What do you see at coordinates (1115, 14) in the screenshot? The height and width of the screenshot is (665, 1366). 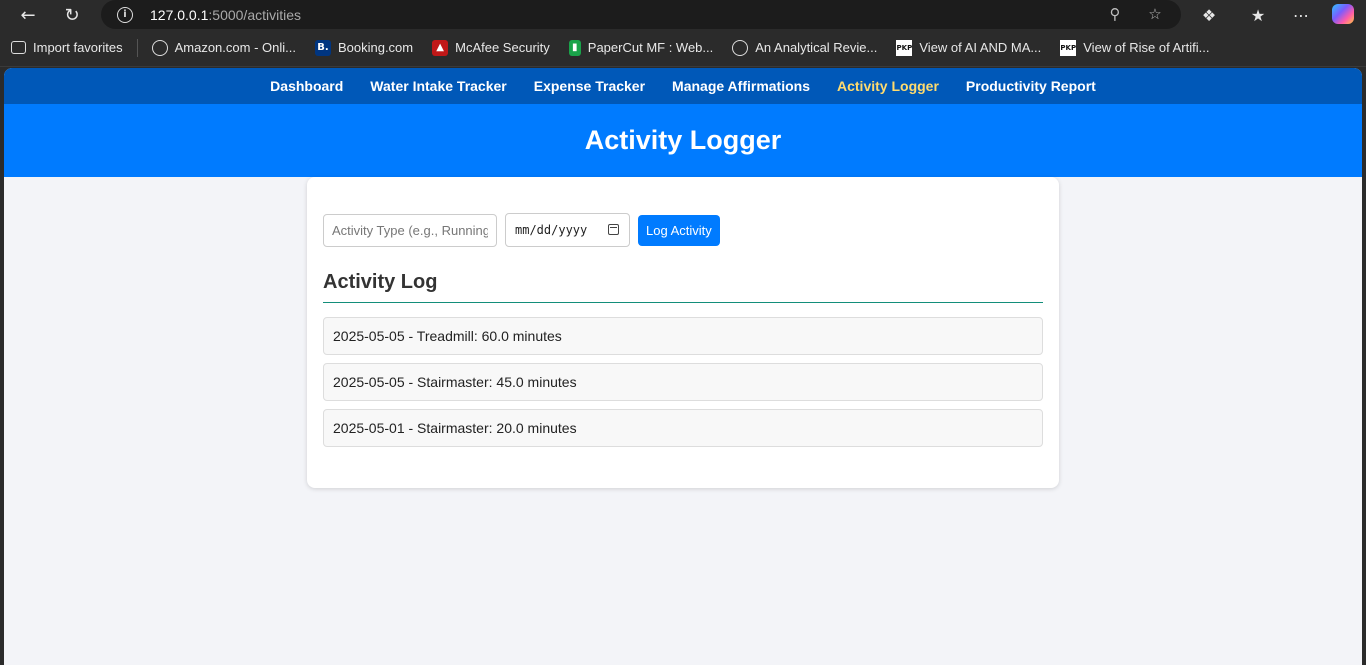 I see `zoom-icon: ⚲` at bounding box center [1115, 14].